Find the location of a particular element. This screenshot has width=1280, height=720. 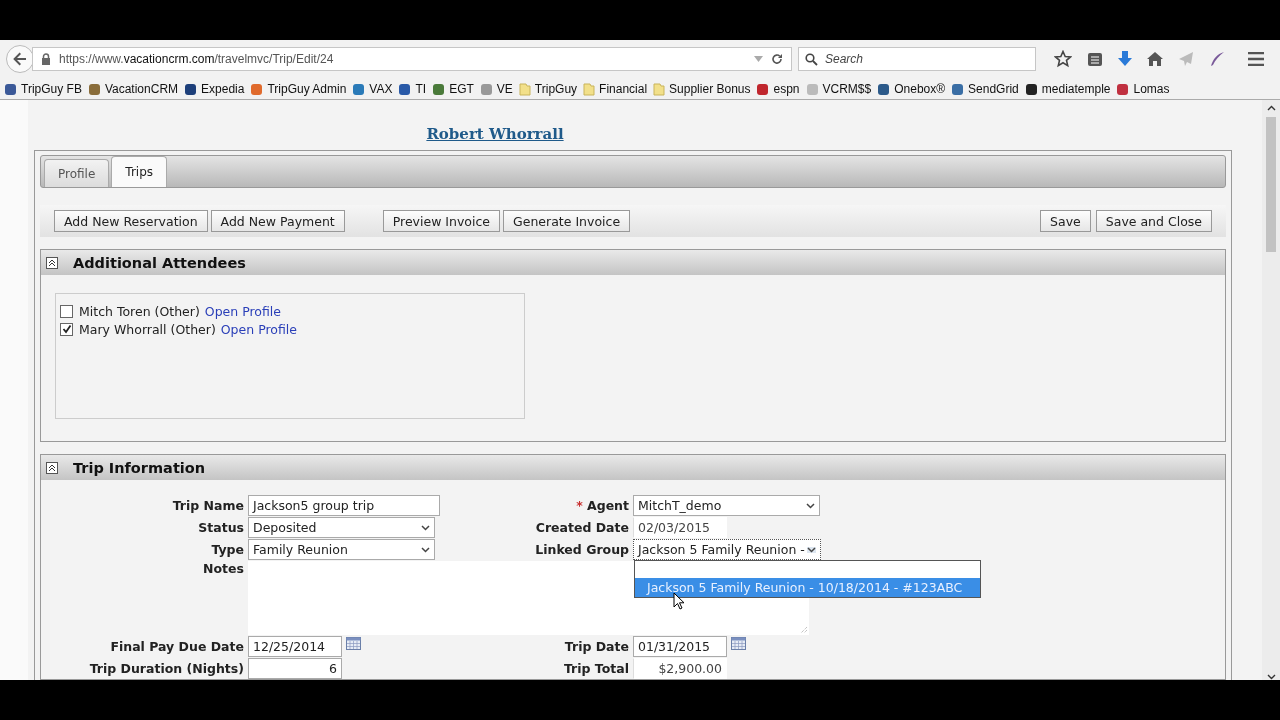

scroll-up-icon is located at coordinates (1271, 108).